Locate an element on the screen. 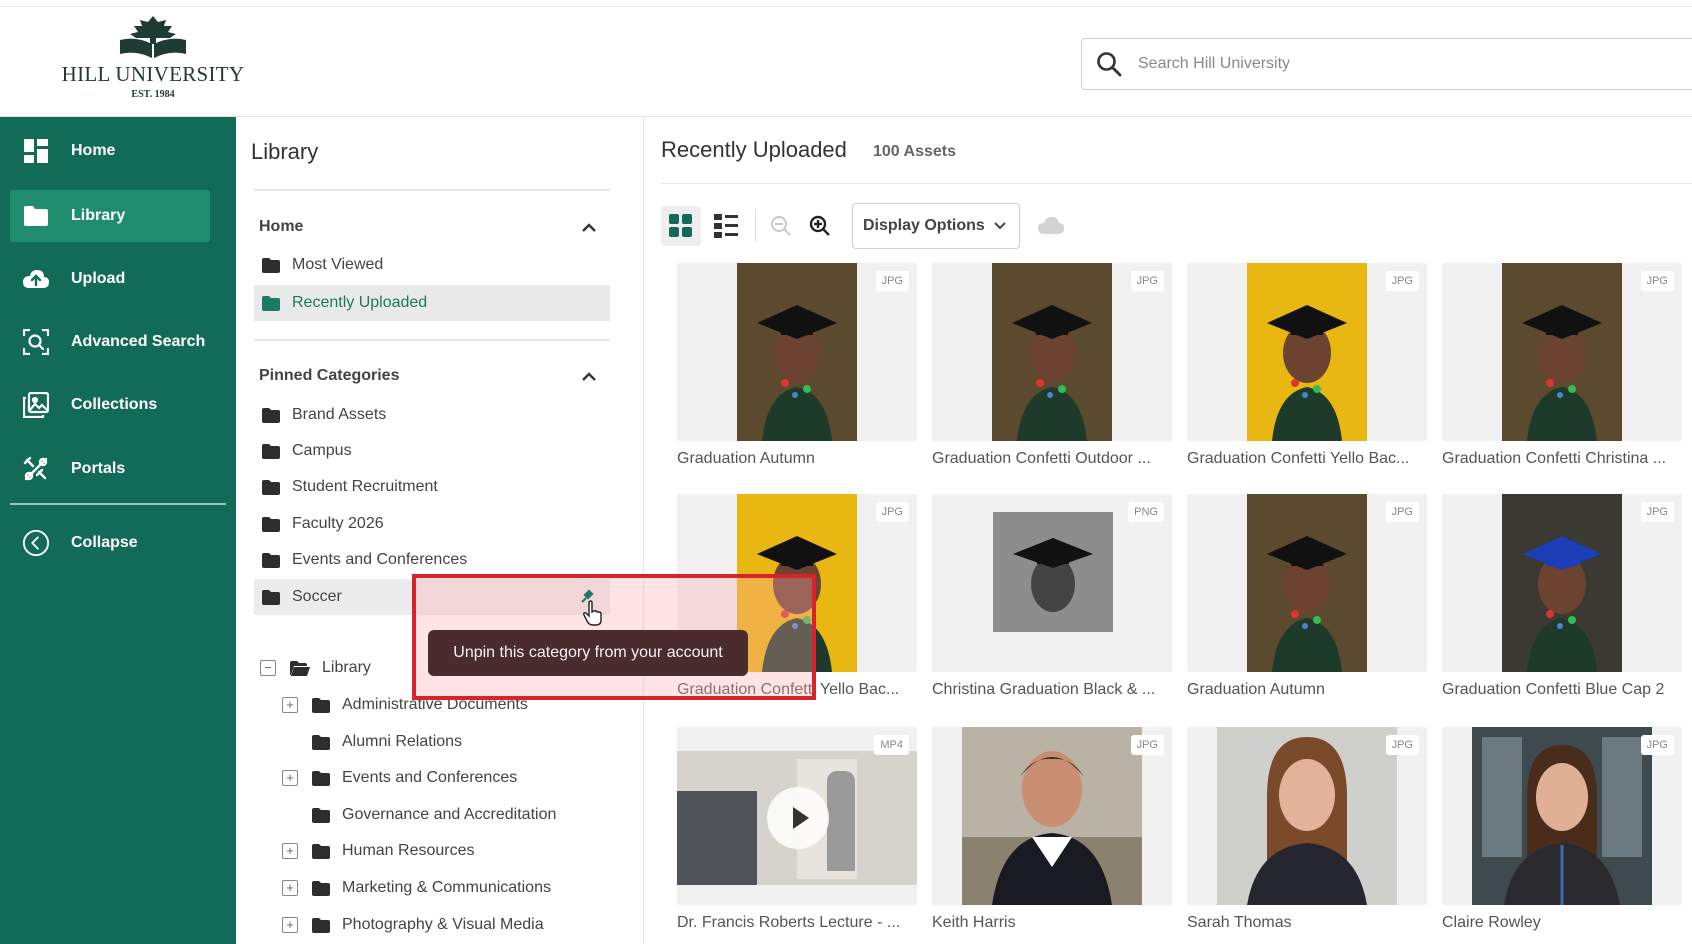 Image resolution: width=1692 pixels, height=944 pixels. asset-thumbnail-graduation-confetti-blue-cap: JPG is located at coordinates (1562, 583).